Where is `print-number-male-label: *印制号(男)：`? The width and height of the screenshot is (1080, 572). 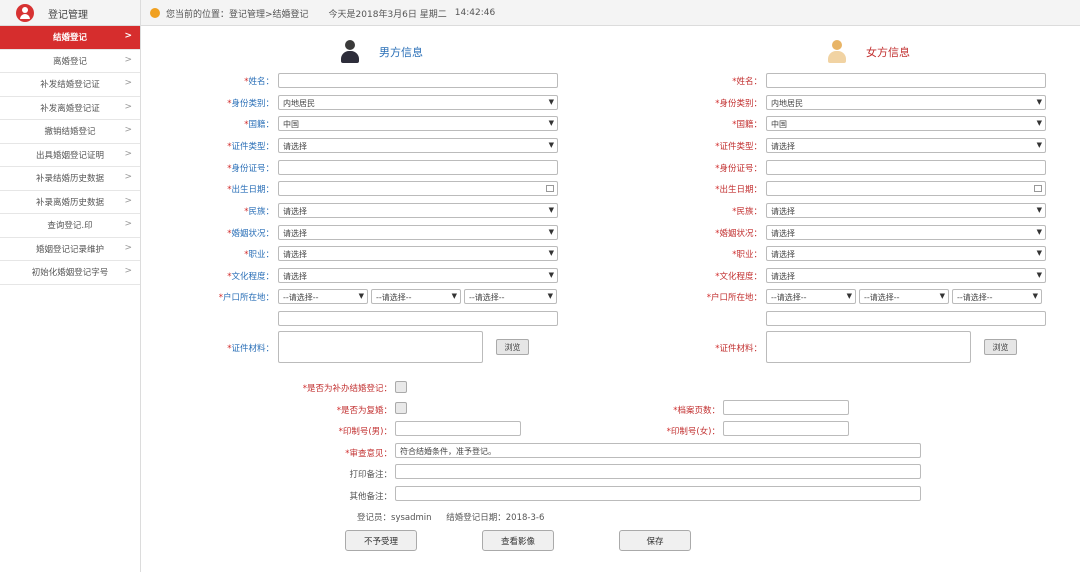
print-number-male-label: *印制号(男)： is located at coordinates (365, 432).